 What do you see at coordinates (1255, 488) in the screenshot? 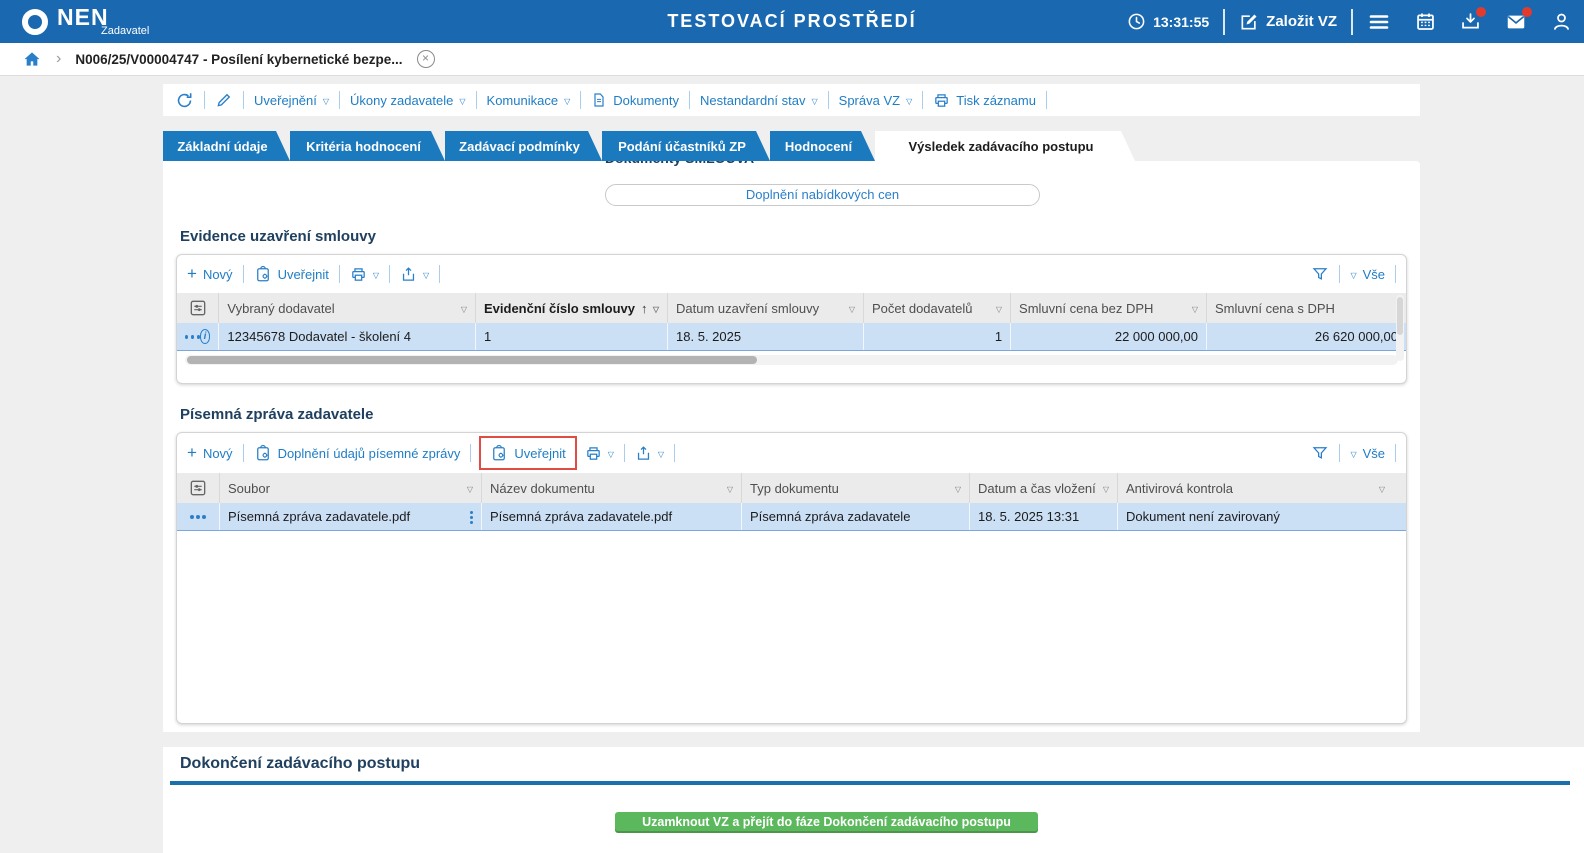
I see `column-header-antivirova-kontrola: Antivirová kontrola ▽` at bounding box center [1255, 488].